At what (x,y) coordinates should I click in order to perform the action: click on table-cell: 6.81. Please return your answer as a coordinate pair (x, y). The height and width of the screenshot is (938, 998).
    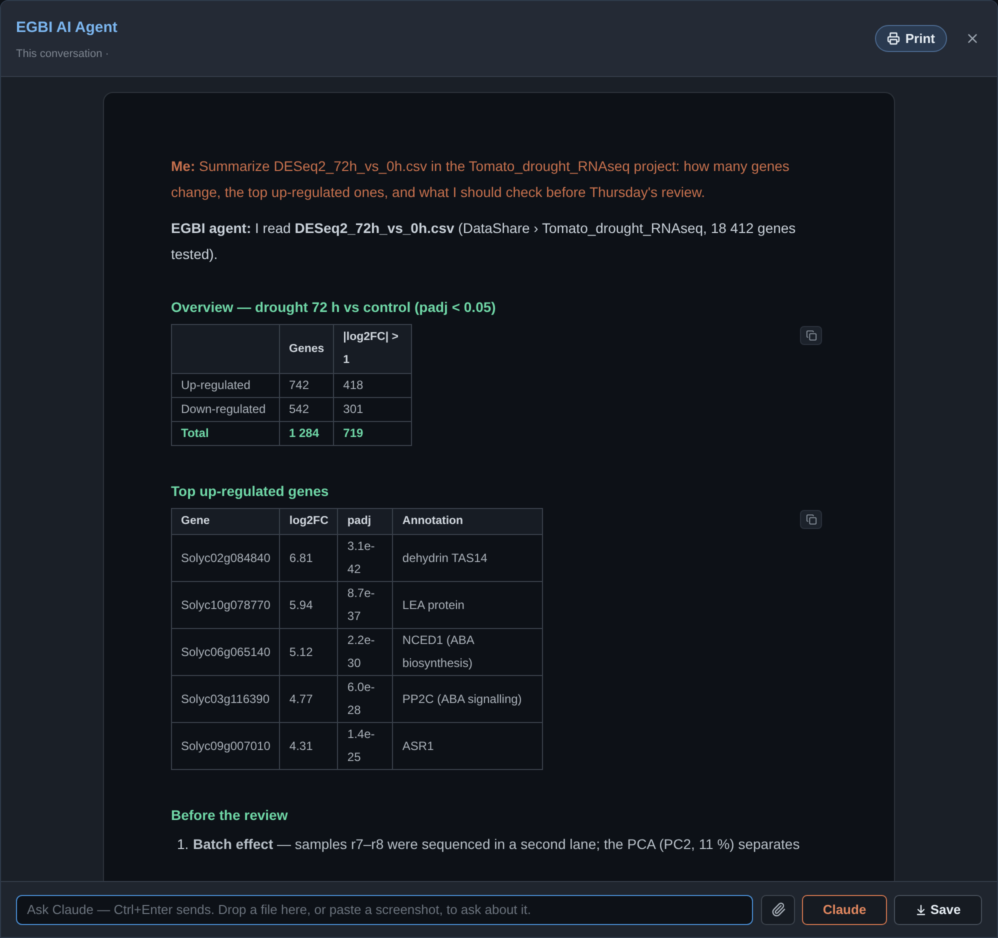
    Looking at the image, I should click on (309, 558).